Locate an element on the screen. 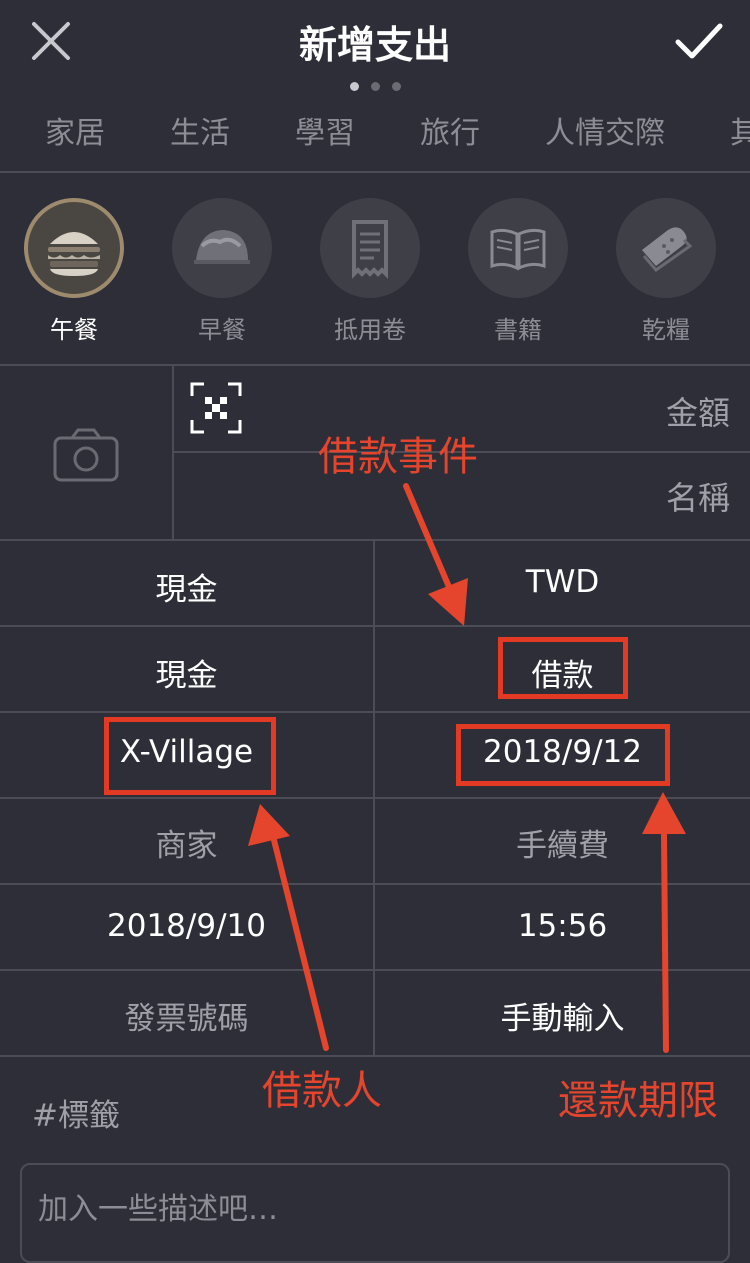  arrow-to-borrower is located at coordinates (300, 944).